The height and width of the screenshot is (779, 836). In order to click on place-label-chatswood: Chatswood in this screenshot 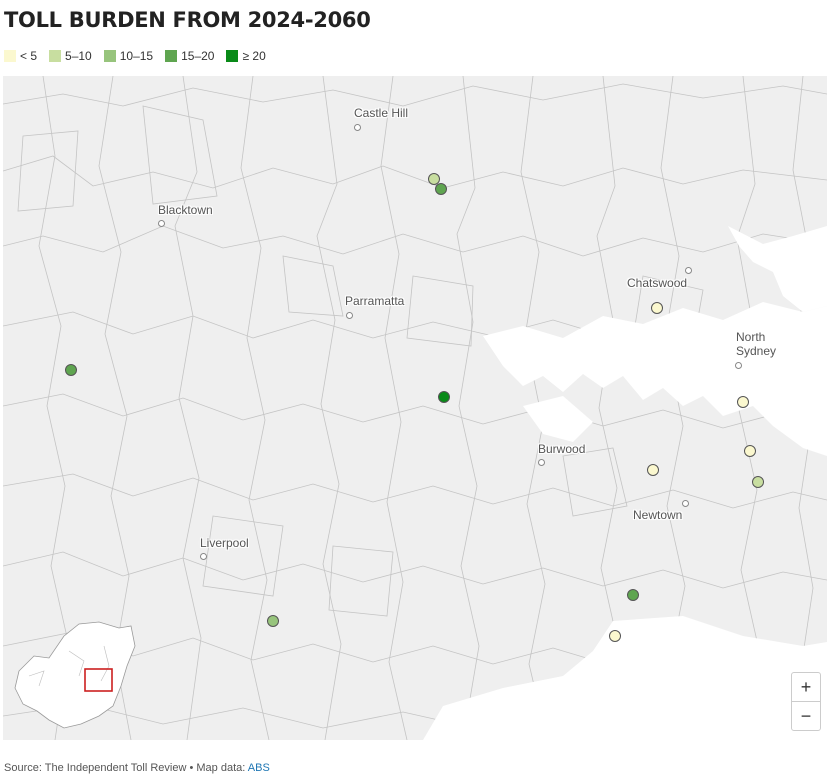, I will do `click(657, 283)`.